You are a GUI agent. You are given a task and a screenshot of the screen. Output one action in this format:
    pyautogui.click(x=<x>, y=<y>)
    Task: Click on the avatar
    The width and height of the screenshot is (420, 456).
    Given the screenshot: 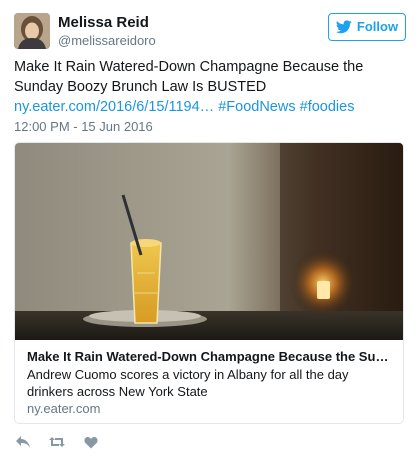 What is the action you would take?
    pyautogui.click(x=32, y=31)
    